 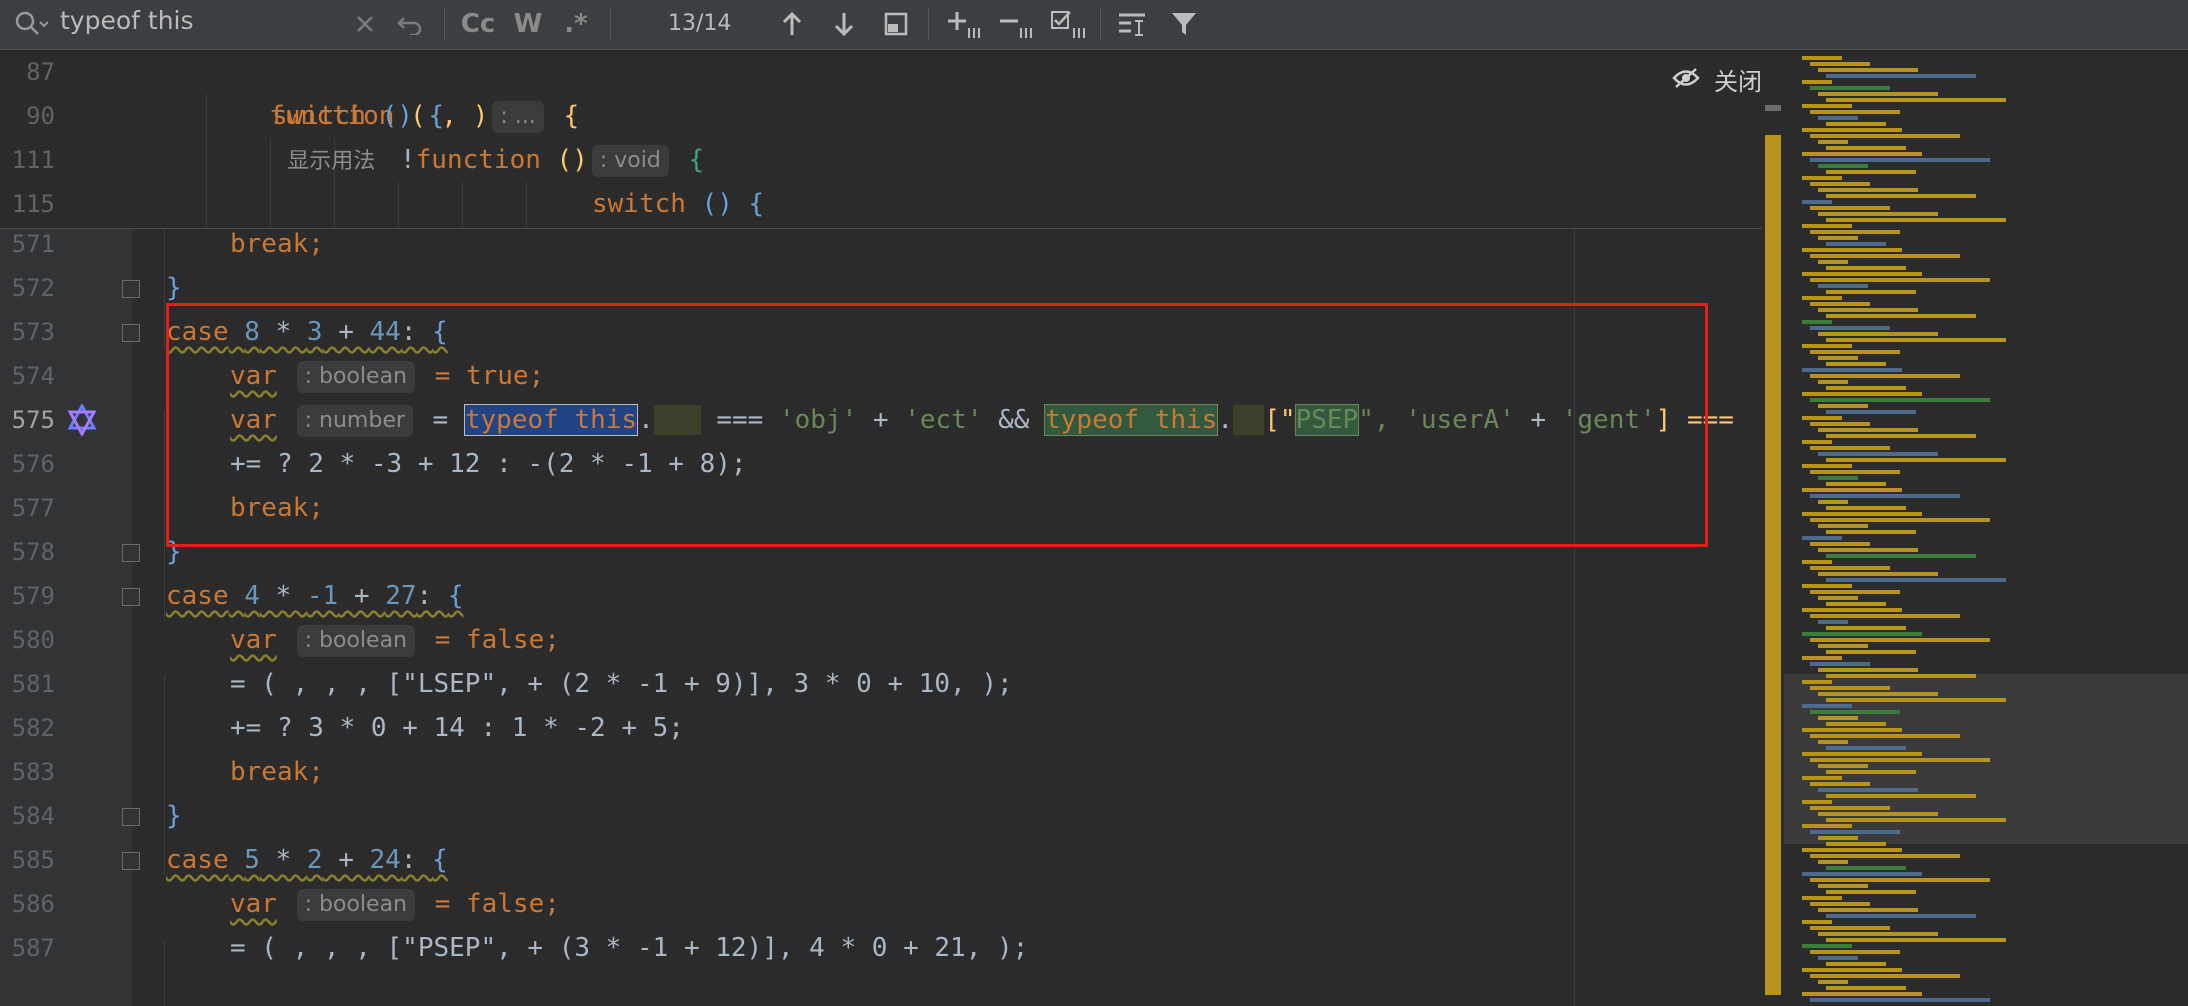 What do you see at coordinates (478, 24) in the screenshot?
I see `match-case-button: Cc` at bounding box center [478, 24].